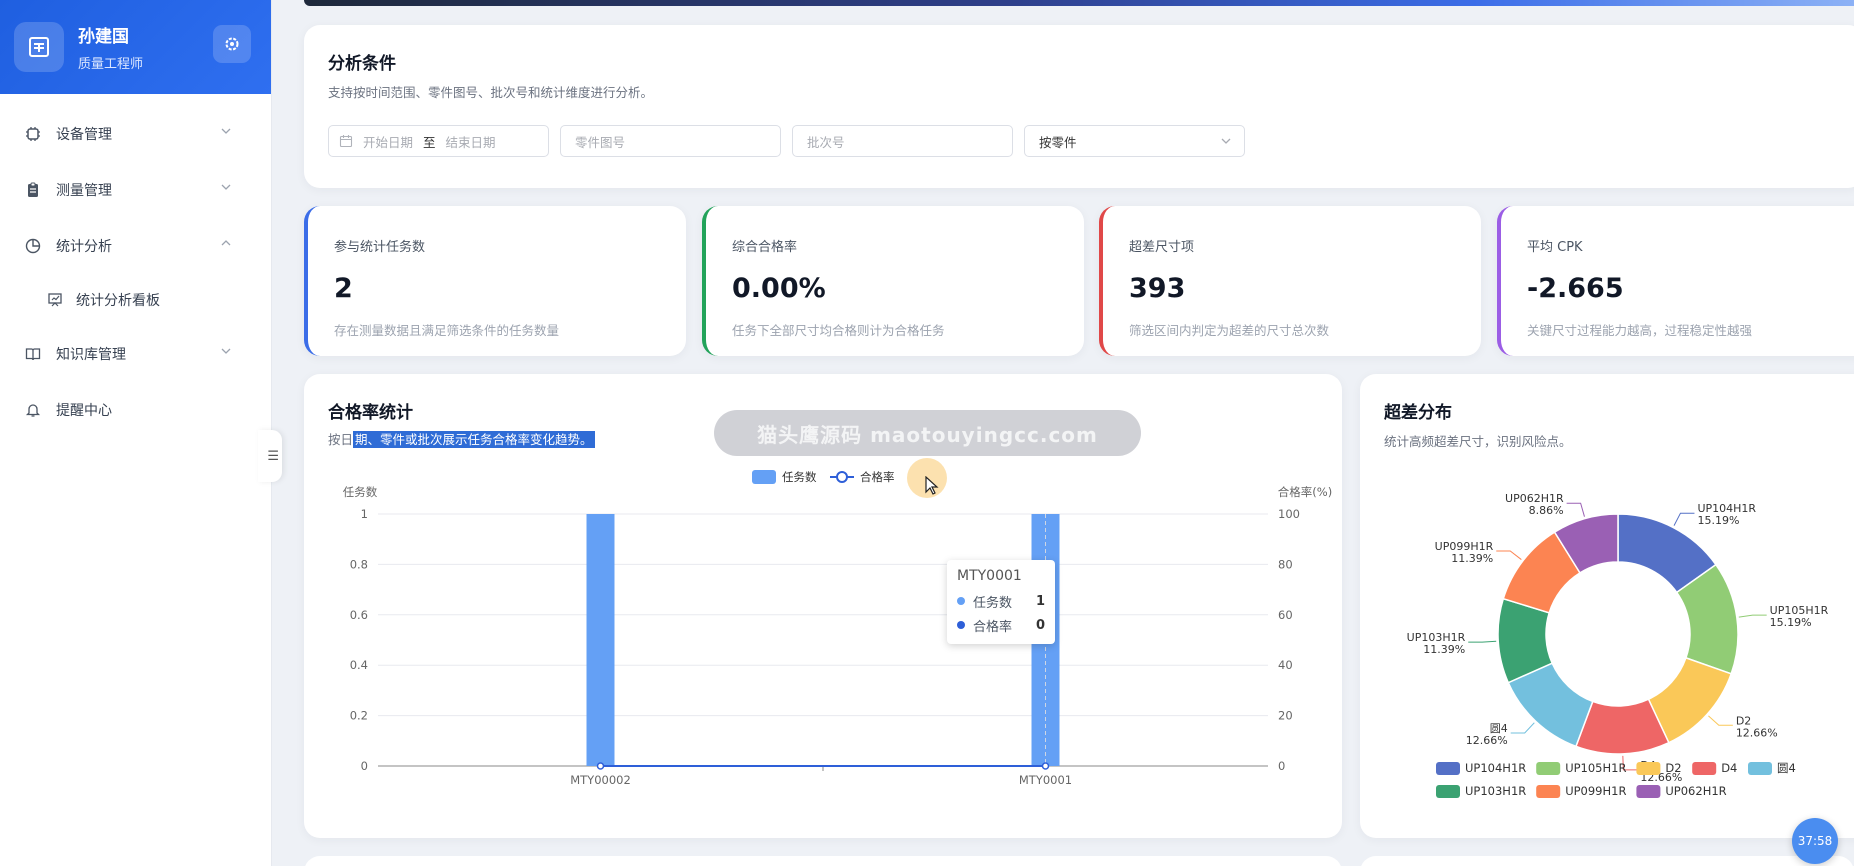 The image size is (1854, 866). I want to click on nav-item-statistics: 统计分析, so click(135, 246).